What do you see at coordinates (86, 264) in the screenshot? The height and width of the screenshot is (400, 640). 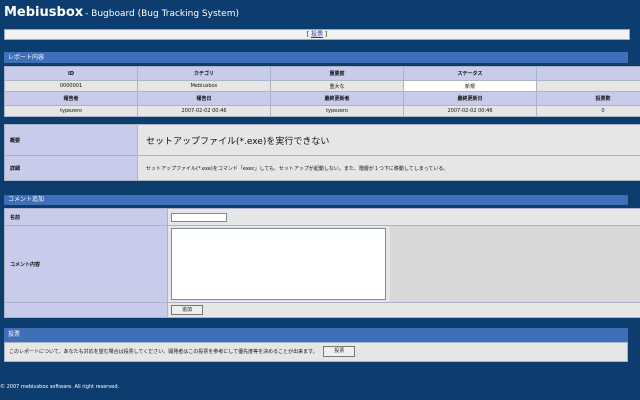 I see `content-label: コメント内容` at bounding box center [86, 264].